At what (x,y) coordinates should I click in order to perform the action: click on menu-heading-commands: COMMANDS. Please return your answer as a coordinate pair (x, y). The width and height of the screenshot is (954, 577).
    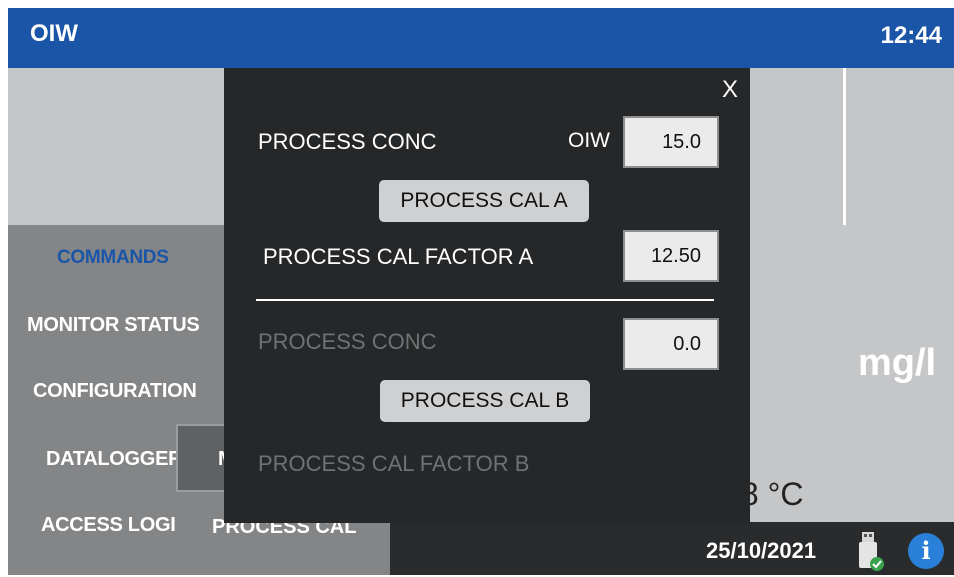
    Looking at the image, I should click on (113, 258).